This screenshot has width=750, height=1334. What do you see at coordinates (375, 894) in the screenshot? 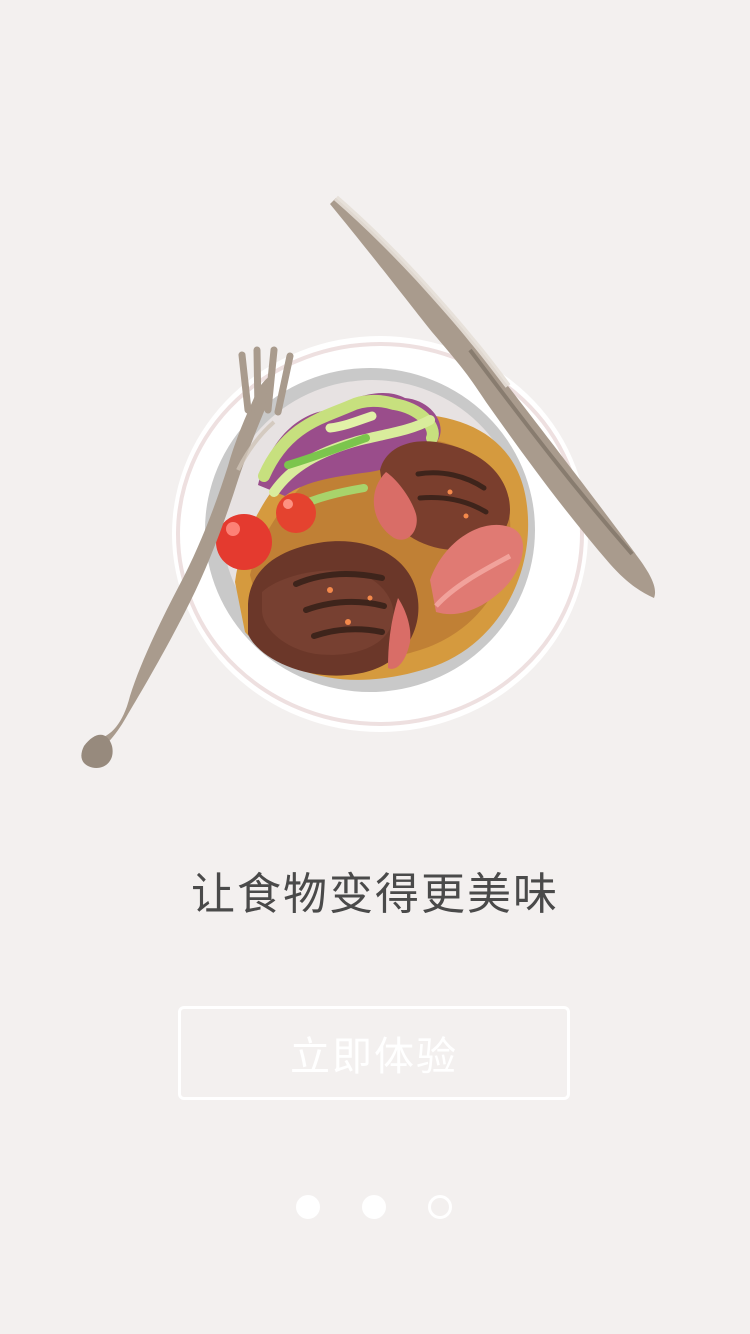
I see `headline-text: 让食物变得更美味` at bounding box center [375, 894].